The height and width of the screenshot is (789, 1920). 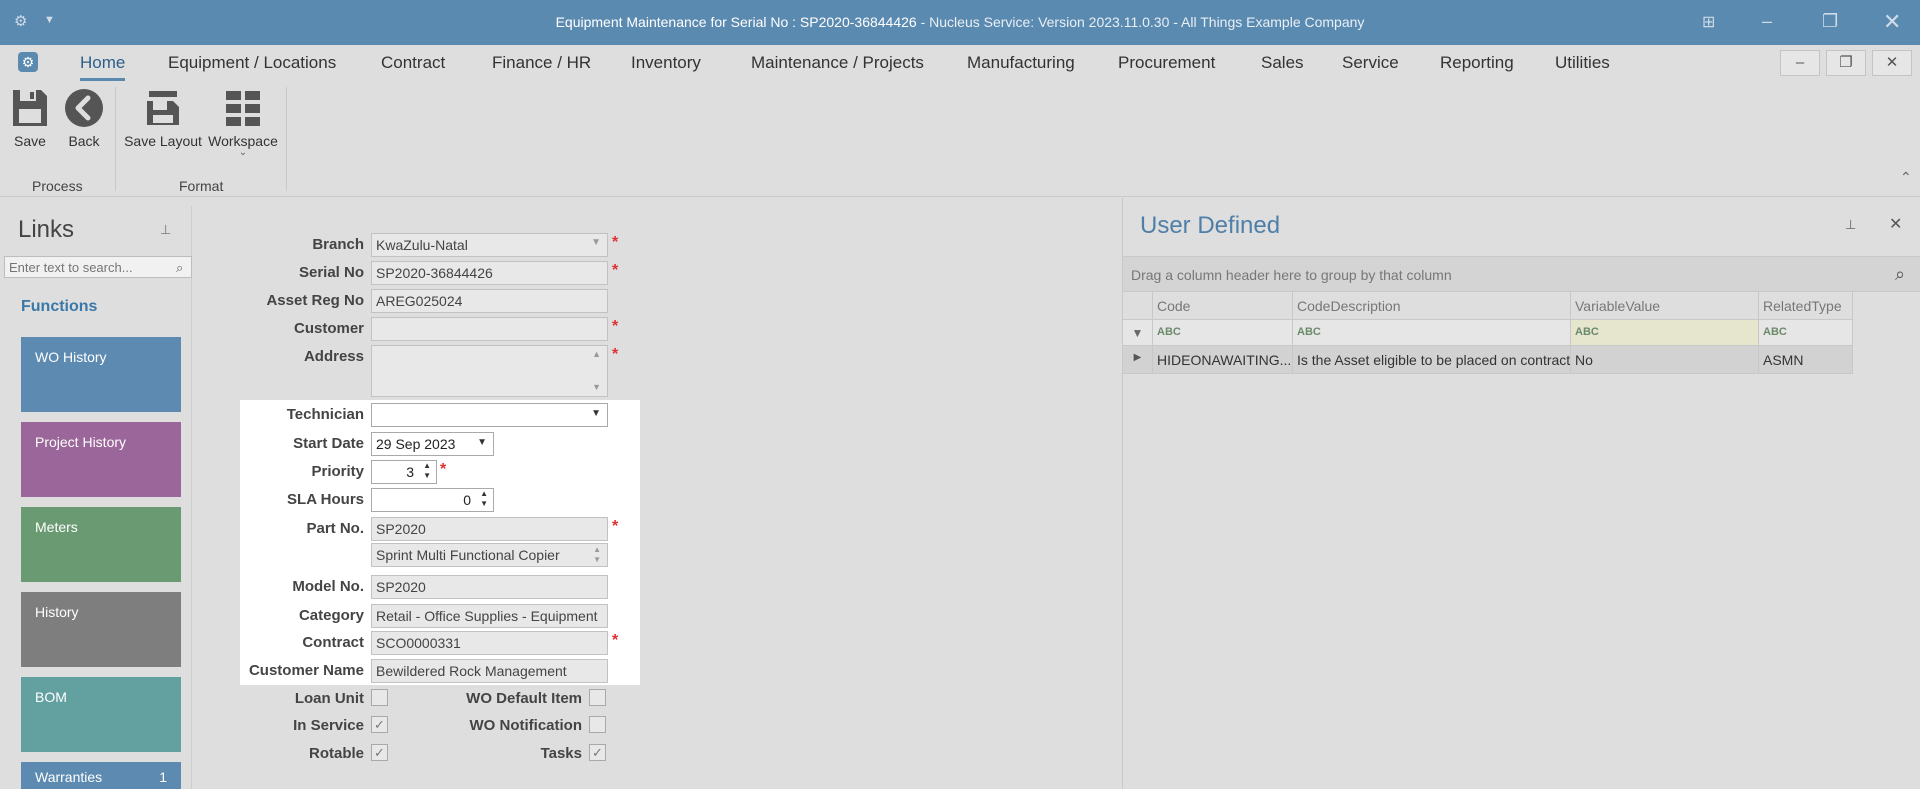 What do you see at coordinates (489, 273) in the screenshot?
I see `serial-no-field: SP2020-36844426` at bounding box center [489, 273].